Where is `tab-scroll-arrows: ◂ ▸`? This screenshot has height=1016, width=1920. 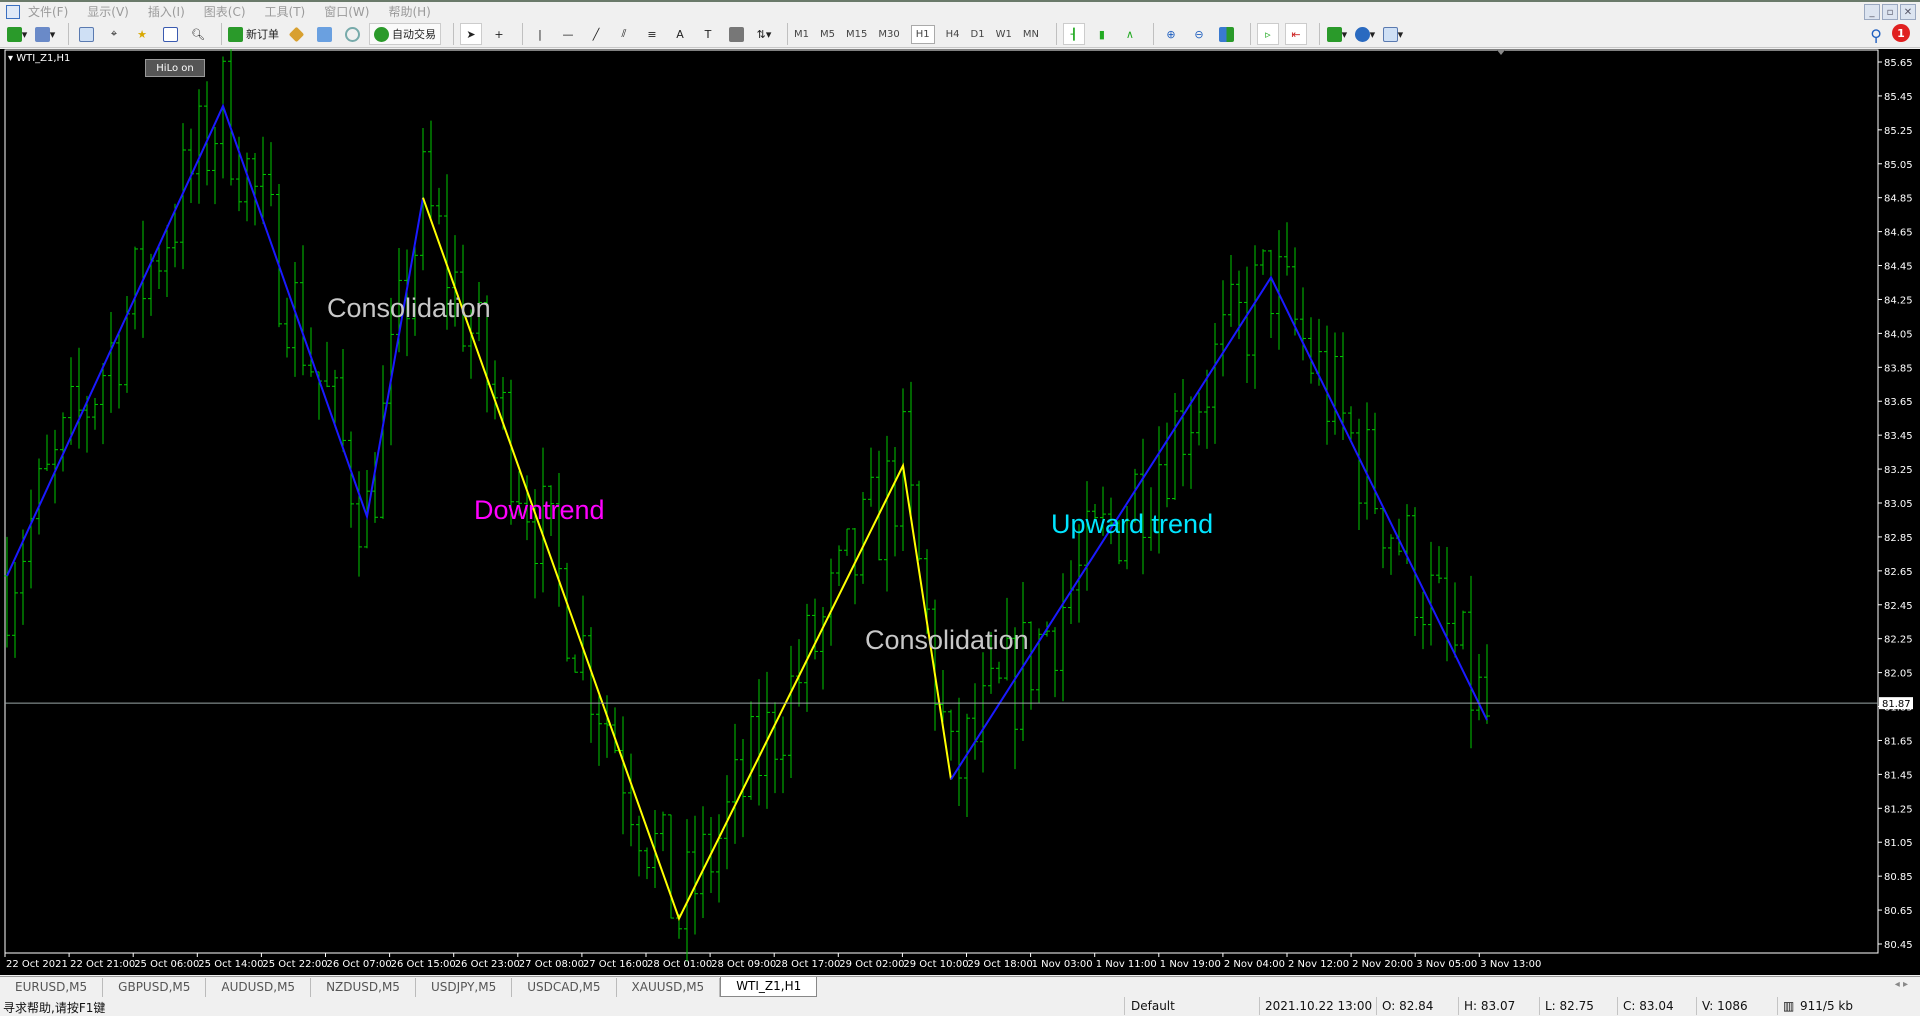 tab-scroll-arrows: ◂ ▸ is located at coordinates (1901, 984).